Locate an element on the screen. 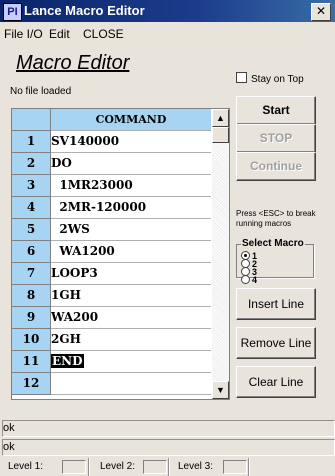 This screenshot has width=335, height=476. level-1-indicator is located at coordinates (74, 467).